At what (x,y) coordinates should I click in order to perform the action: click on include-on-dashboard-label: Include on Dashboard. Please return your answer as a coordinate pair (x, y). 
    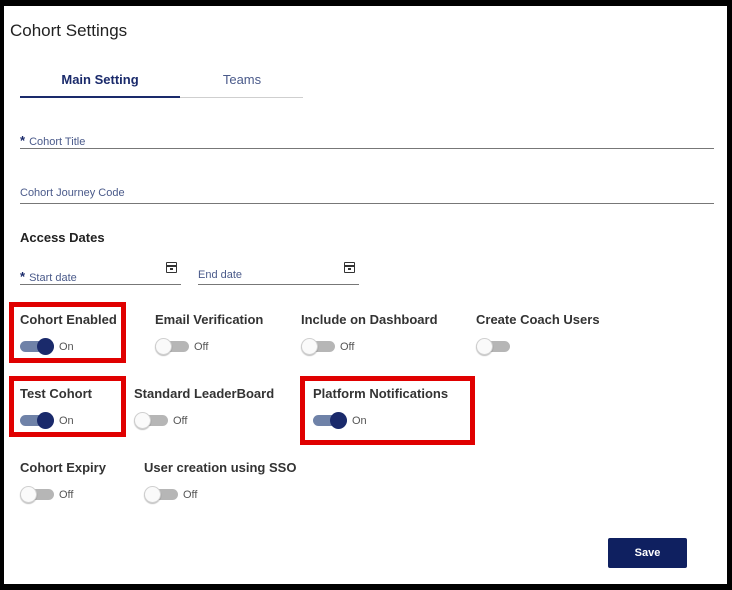
    Looking at the image, I should click on (369, 319).